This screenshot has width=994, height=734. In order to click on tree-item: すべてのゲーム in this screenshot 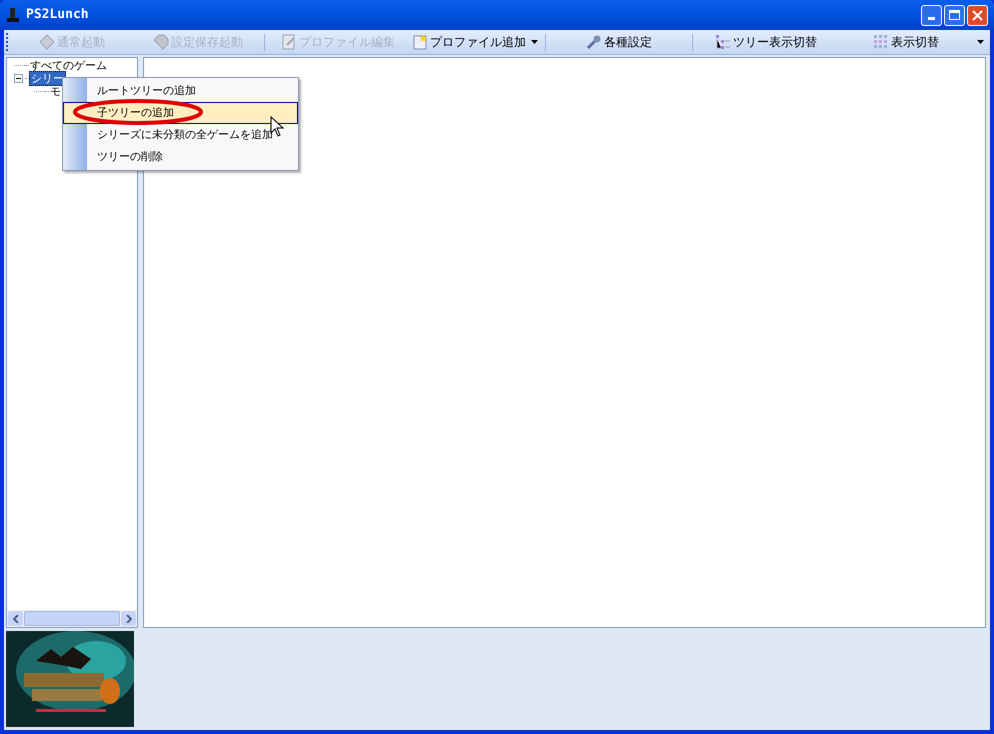, I will do `click(68, 65)`.